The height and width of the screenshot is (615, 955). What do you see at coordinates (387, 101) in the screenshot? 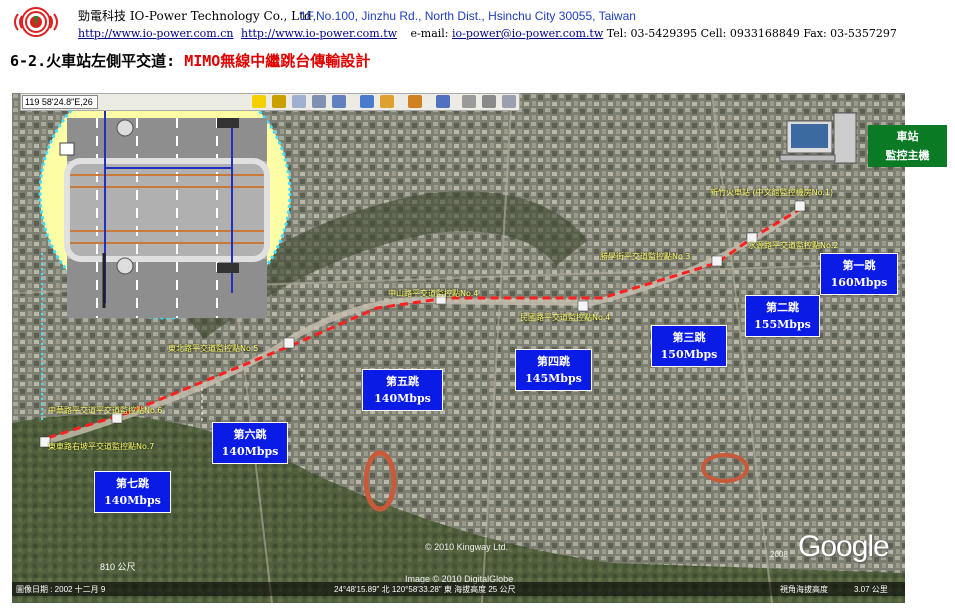
I see `sun-icon` at bounding box center [387, 101].